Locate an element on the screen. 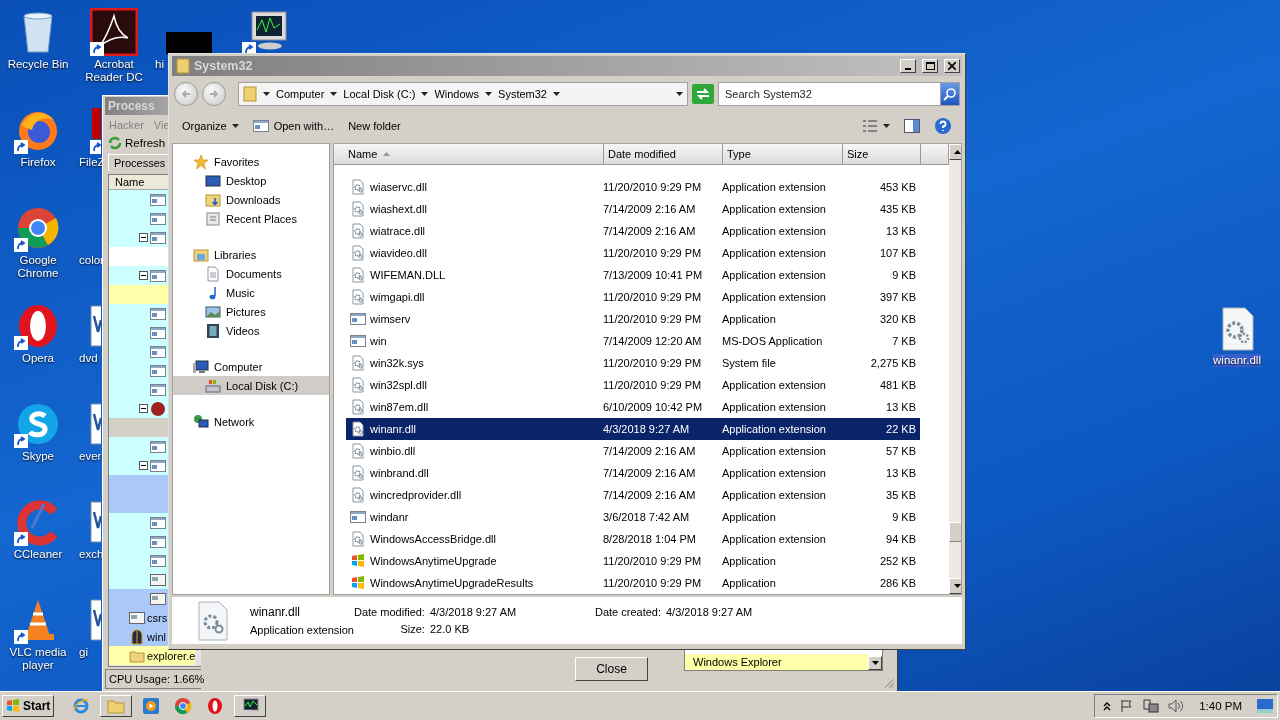 This screenshot has width=1280, height=720. refresh-button: Refresh is located at coordinates (136, 143).